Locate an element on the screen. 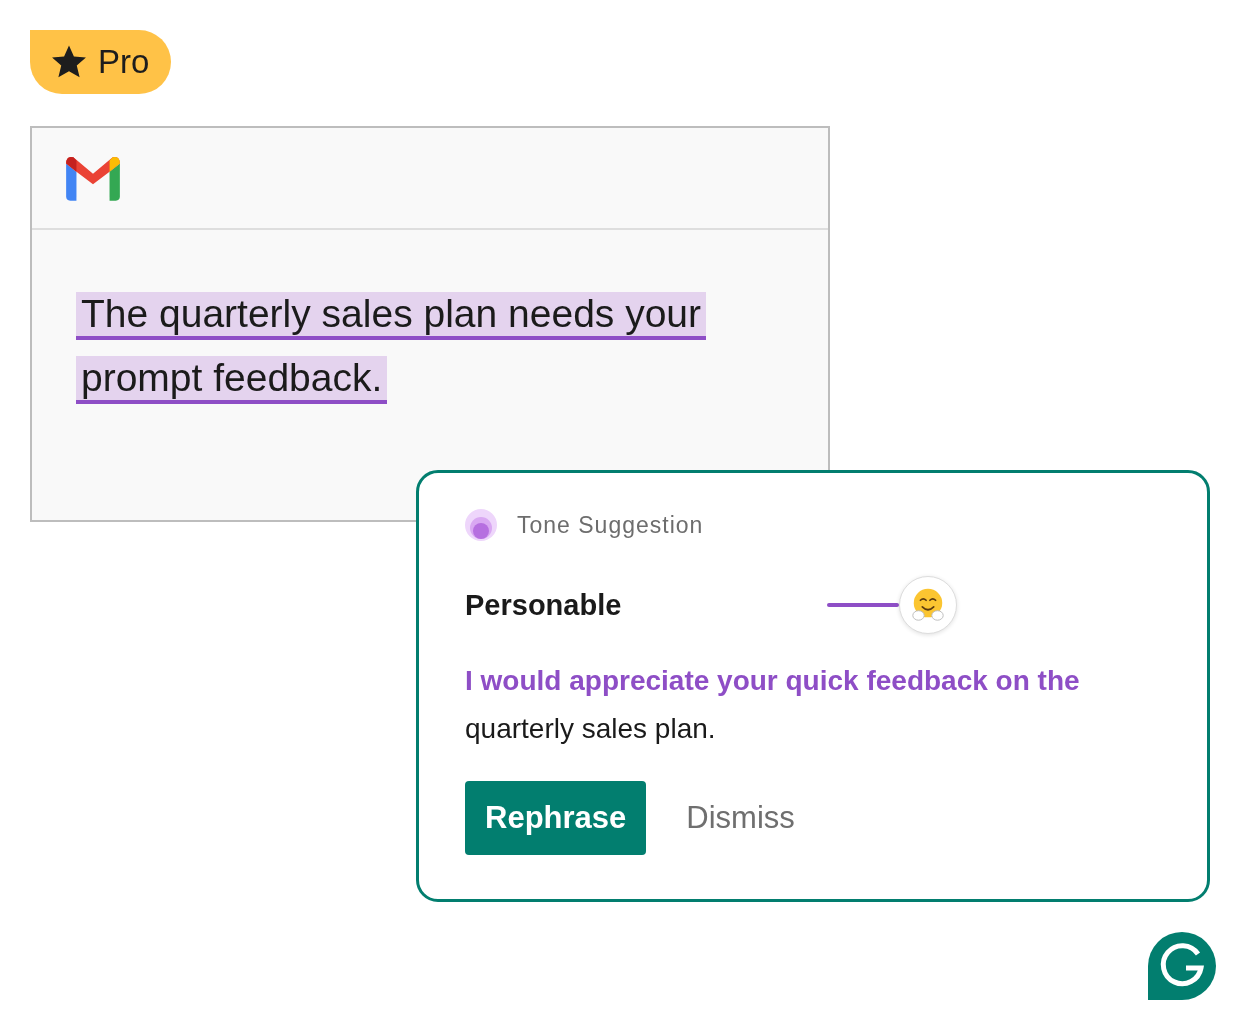  badge-label: Pro is located at coordinates (124, 62).